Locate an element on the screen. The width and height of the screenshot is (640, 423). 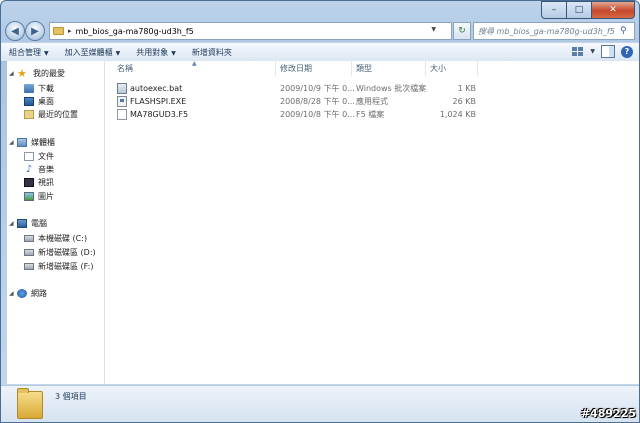
new-folder-button: 新增資料夾 is located at coordinates (212, 52).